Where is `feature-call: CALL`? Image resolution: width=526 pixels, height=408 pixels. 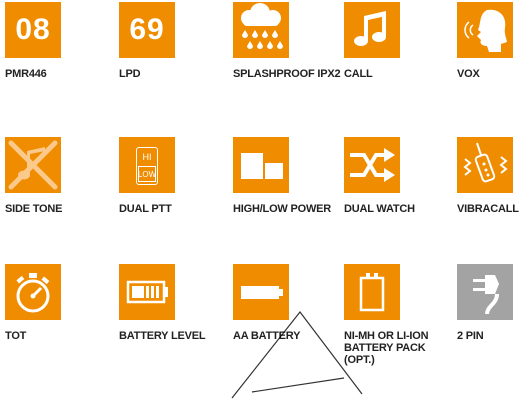 feature-call: CALL is located at coordinates (399, 41).